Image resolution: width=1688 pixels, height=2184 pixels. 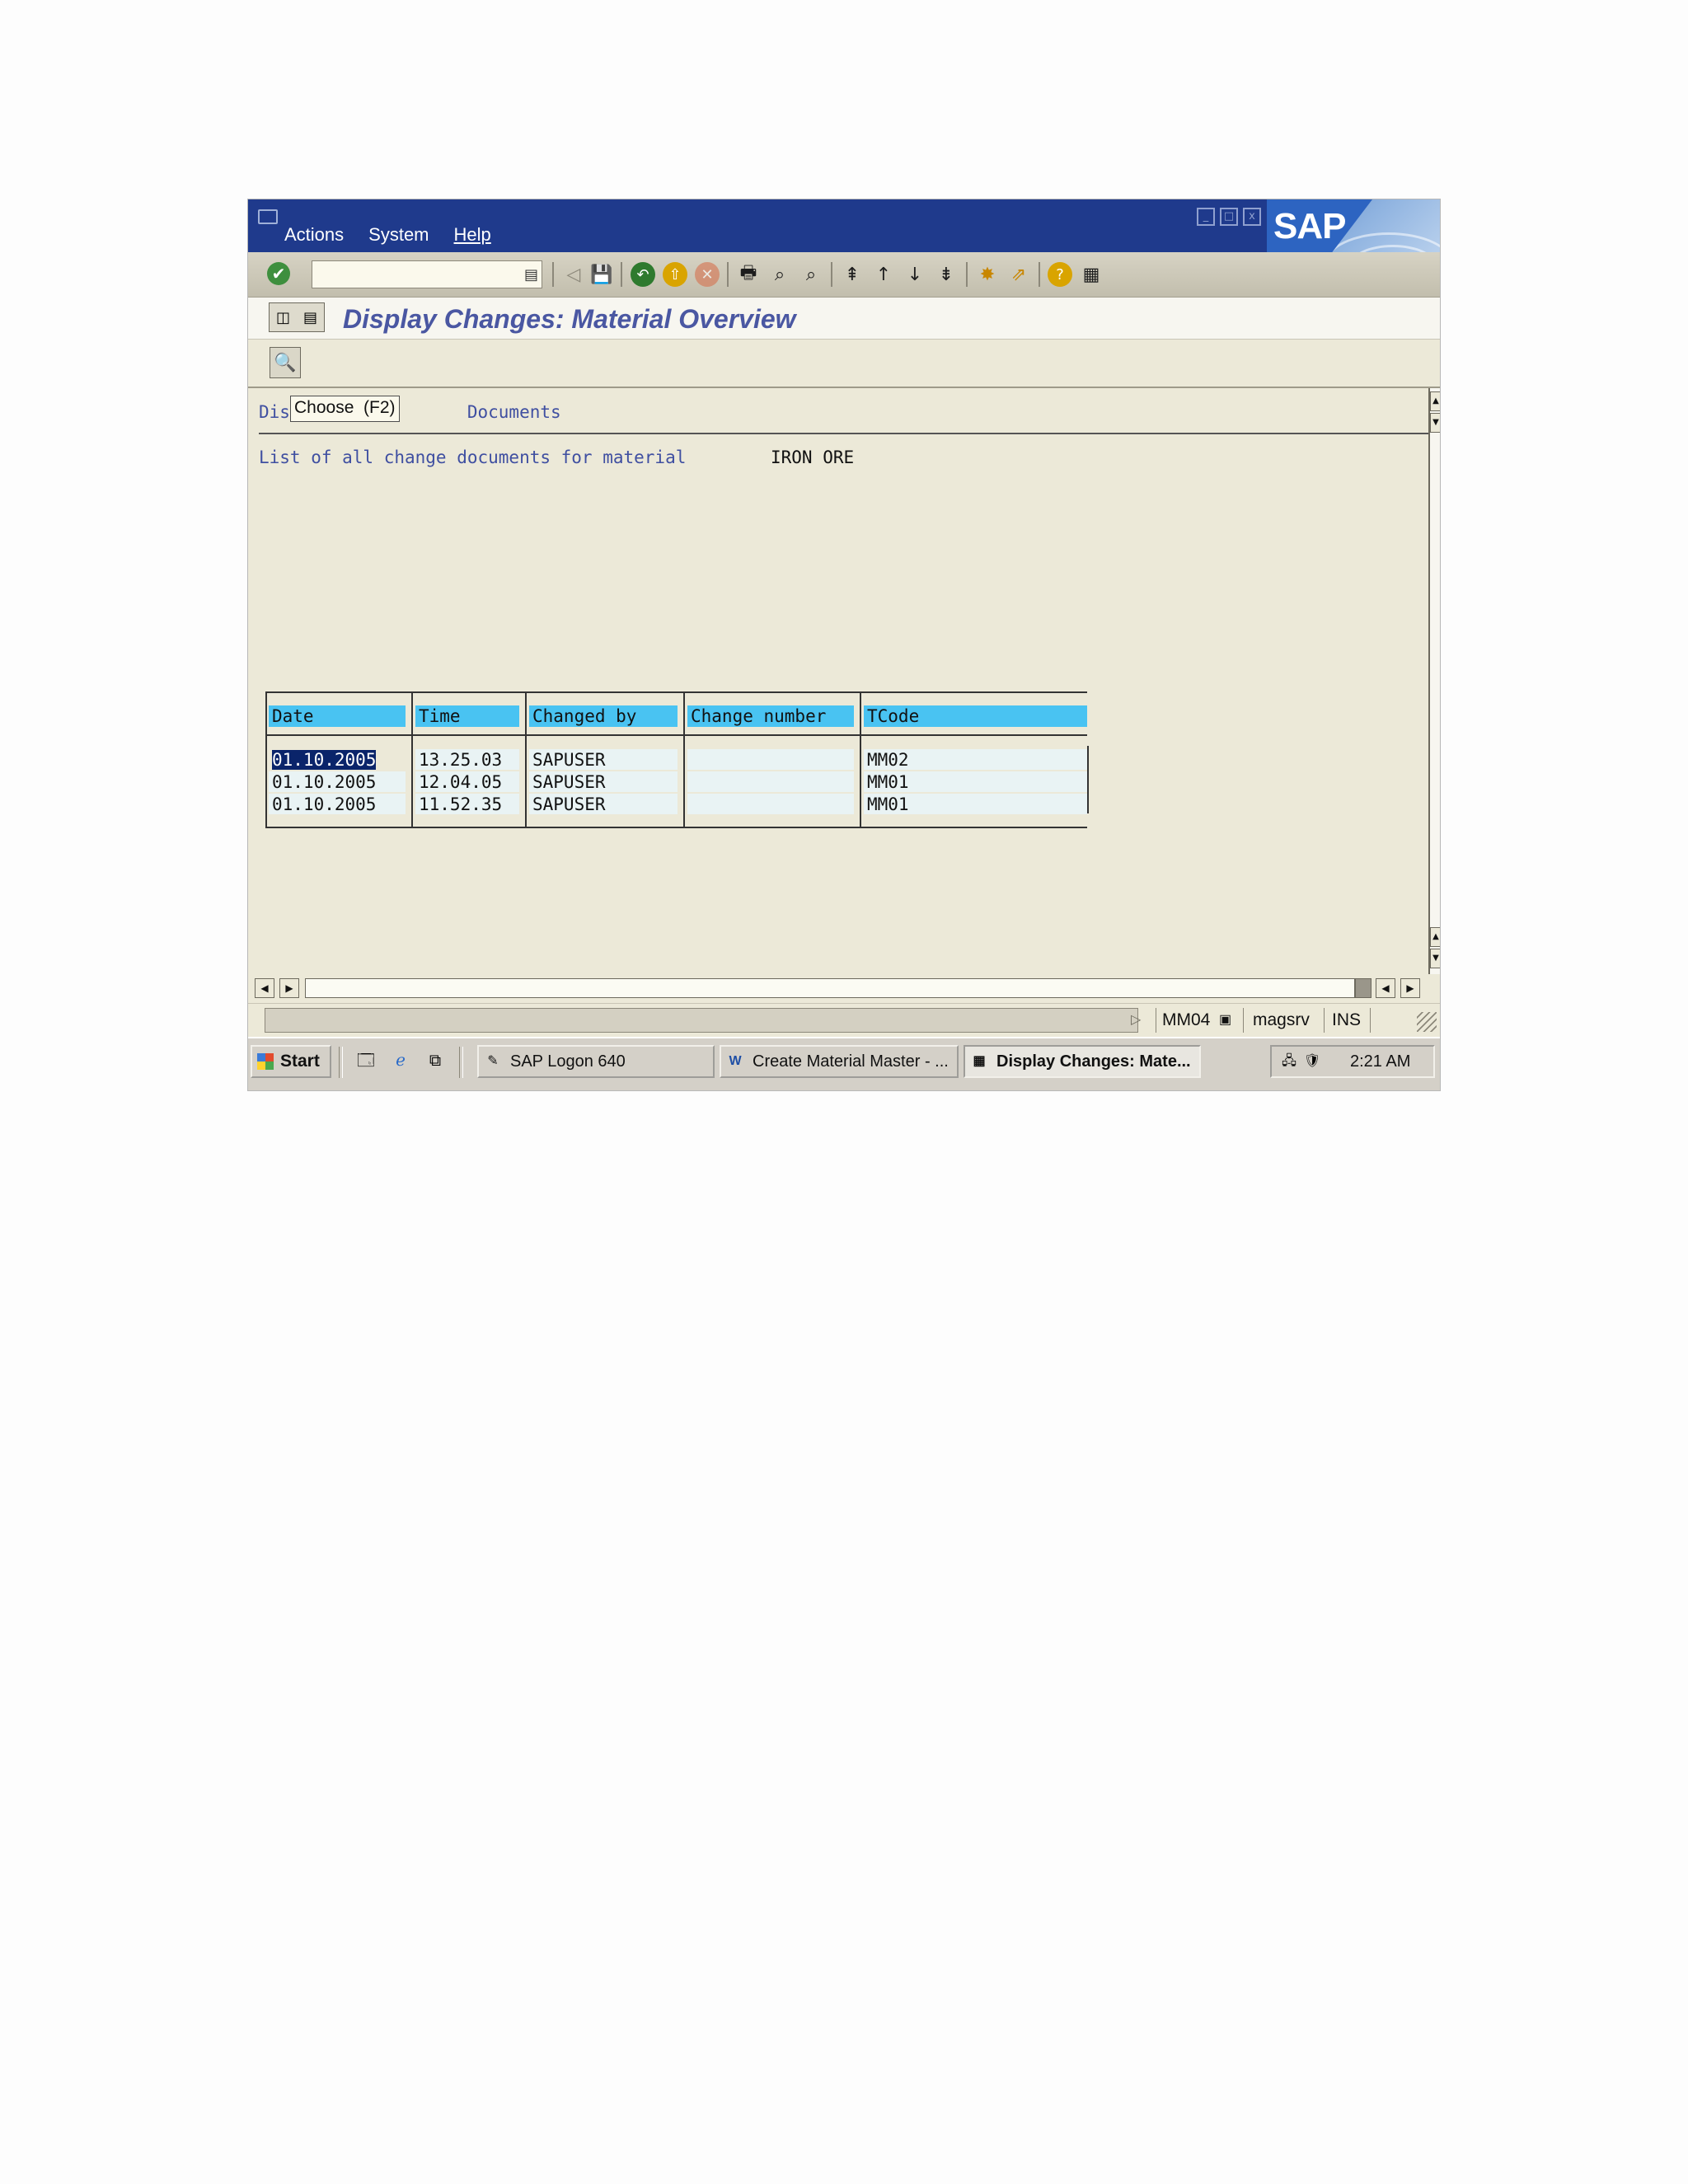 What do you see at coordinates (337, 716) in the screenshot?
I see `column-header-date: Date` at bounding box center [337, 716].